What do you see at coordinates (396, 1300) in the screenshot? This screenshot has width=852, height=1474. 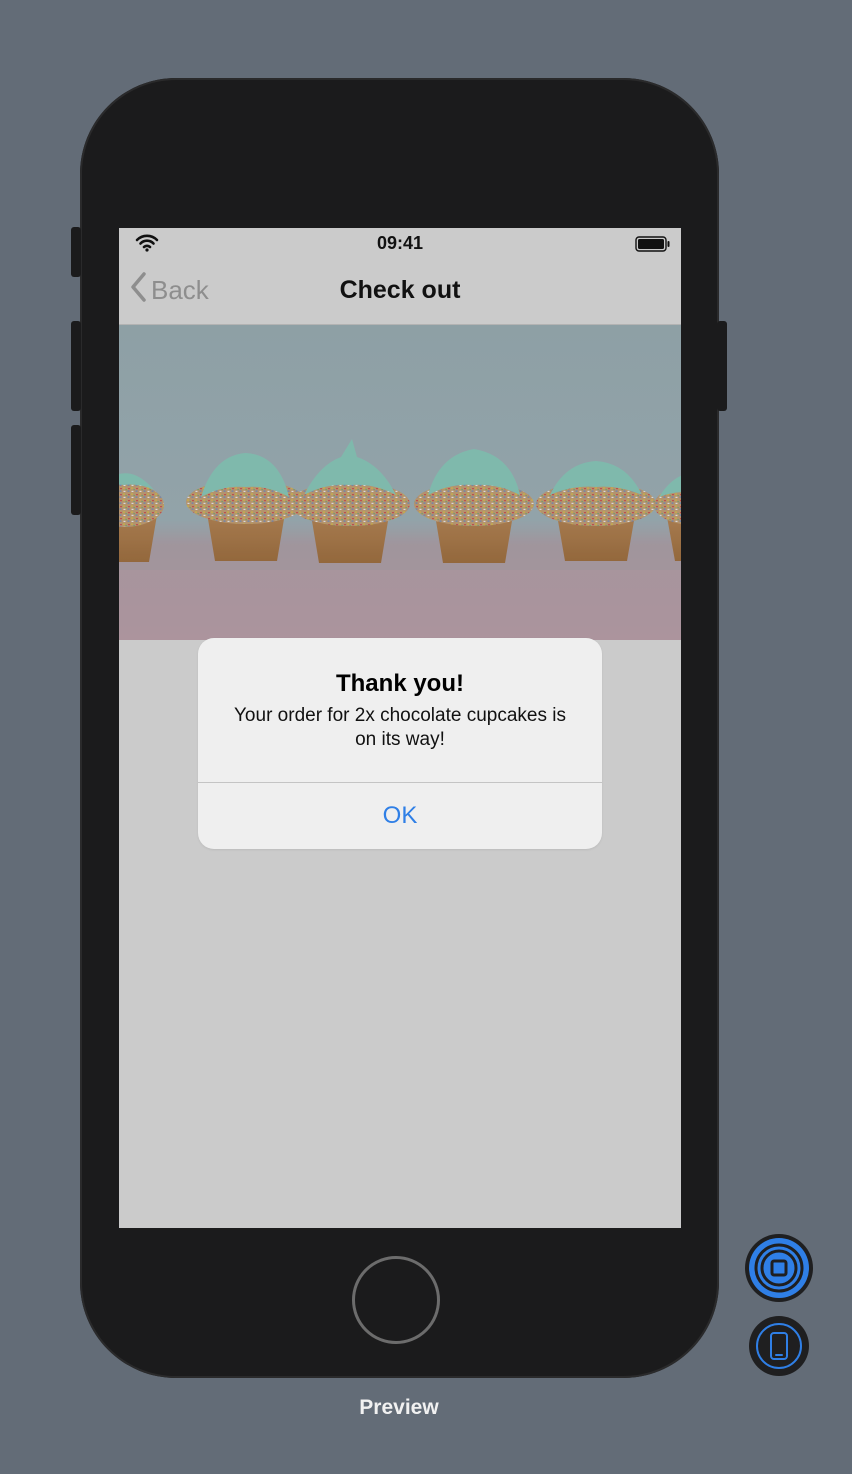 I see `home-button` at bounding box center [396, 1300].